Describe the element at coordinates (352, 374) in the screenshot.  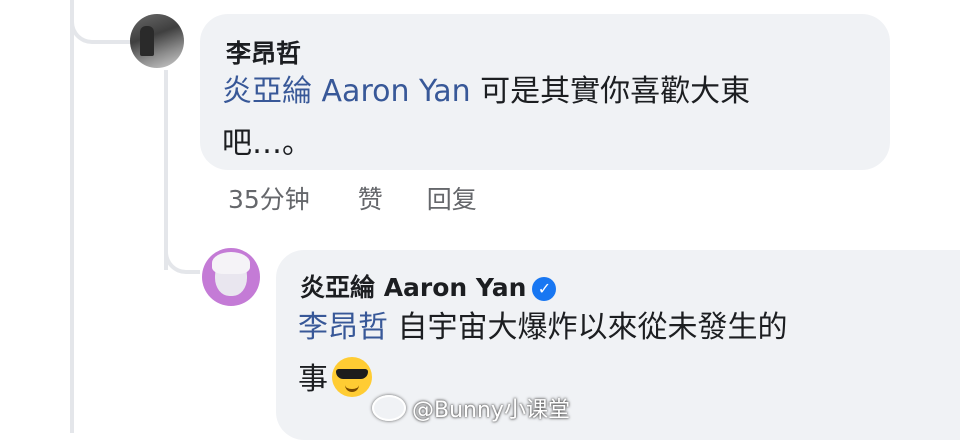
I see `sunglasses-shape` at that location.